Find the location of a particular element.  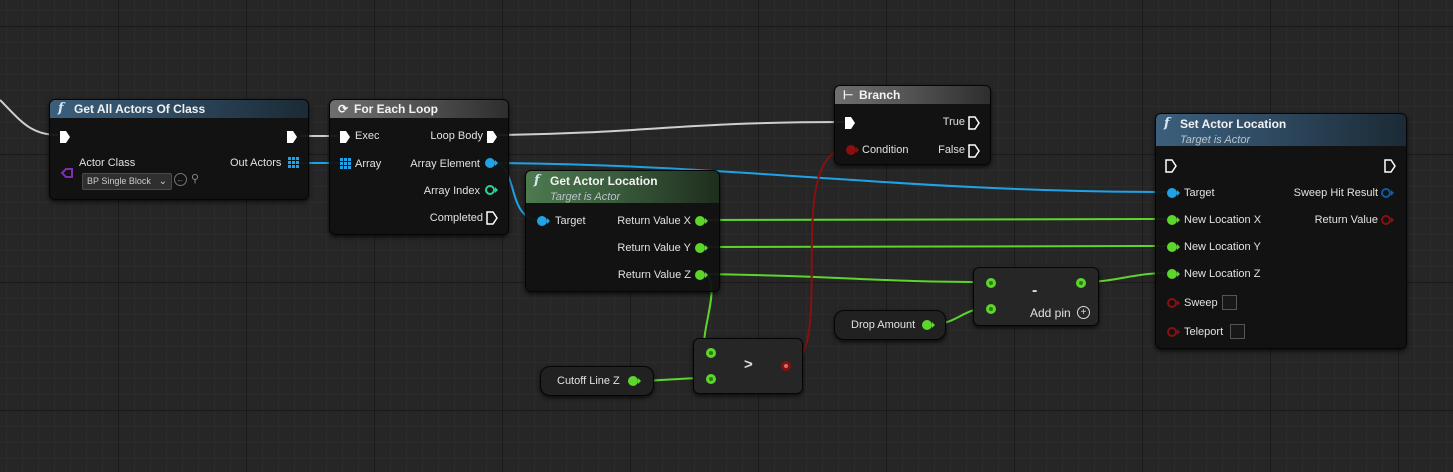

node-subtract: - Add pin + is located at coordinates (1036, 296).